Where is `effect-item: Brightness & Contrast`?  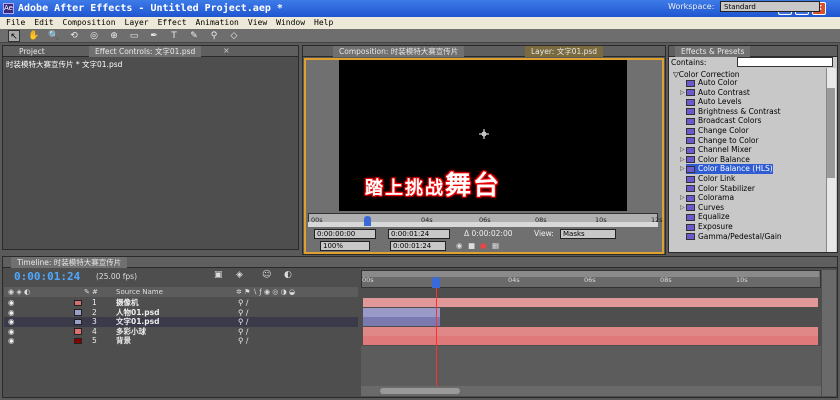
effect-item: Brightness & Contrast is located at coordinates (733, 112).